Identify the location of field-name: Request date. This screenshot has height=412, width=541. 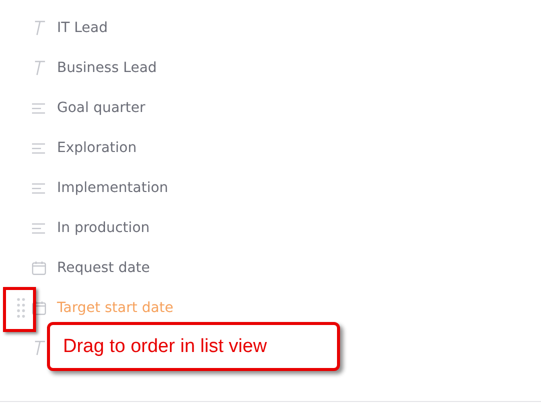
(103, 268).